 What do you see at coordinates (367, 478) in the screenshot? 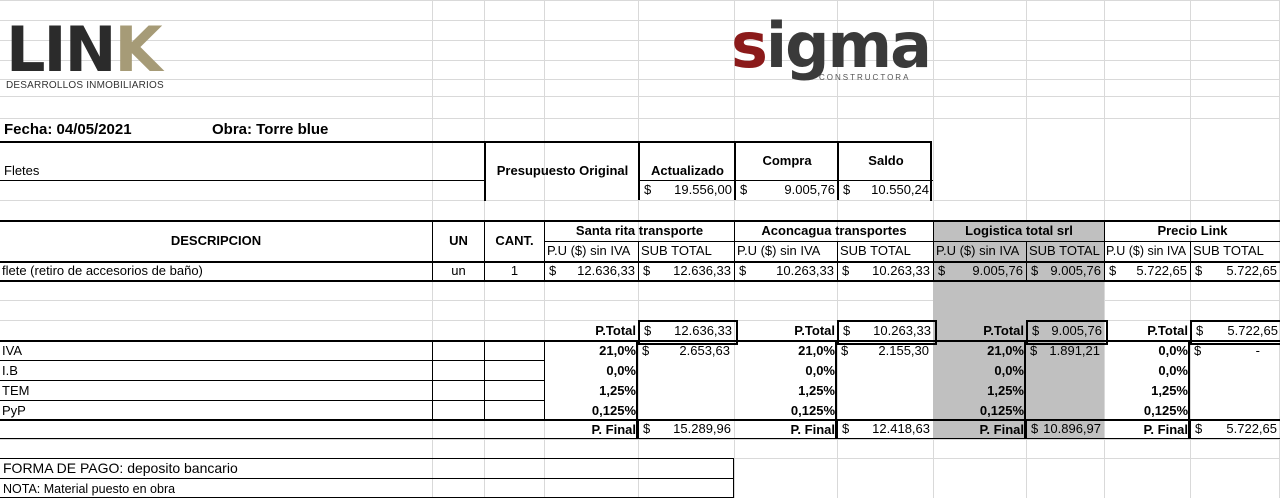
I see `footer-divider` at bounding box center [367, 478].